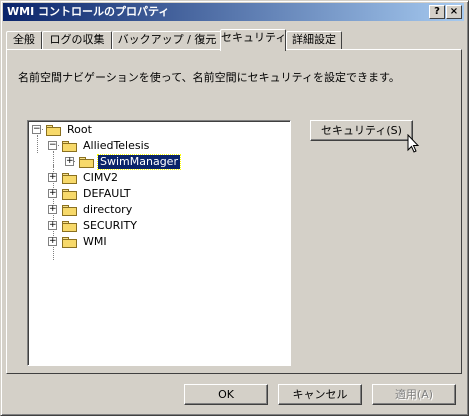 The width and height of the screenshot is (469, 416). Describe the element at coordinates (100, 178) in the screenshot. I see `tree-label-cimv2: CIMV2` at that location.